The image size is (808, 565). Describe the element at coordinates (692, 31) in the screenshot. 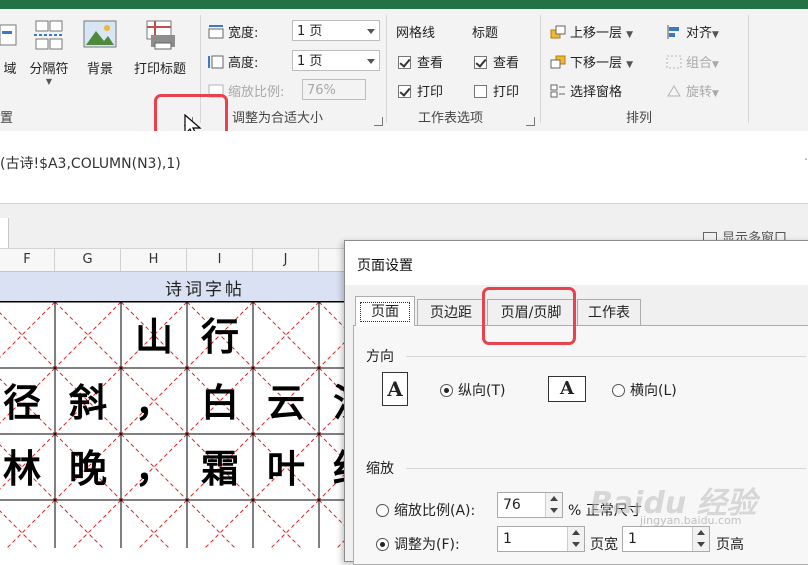

I see `align-button: 对齐▼` at that location.